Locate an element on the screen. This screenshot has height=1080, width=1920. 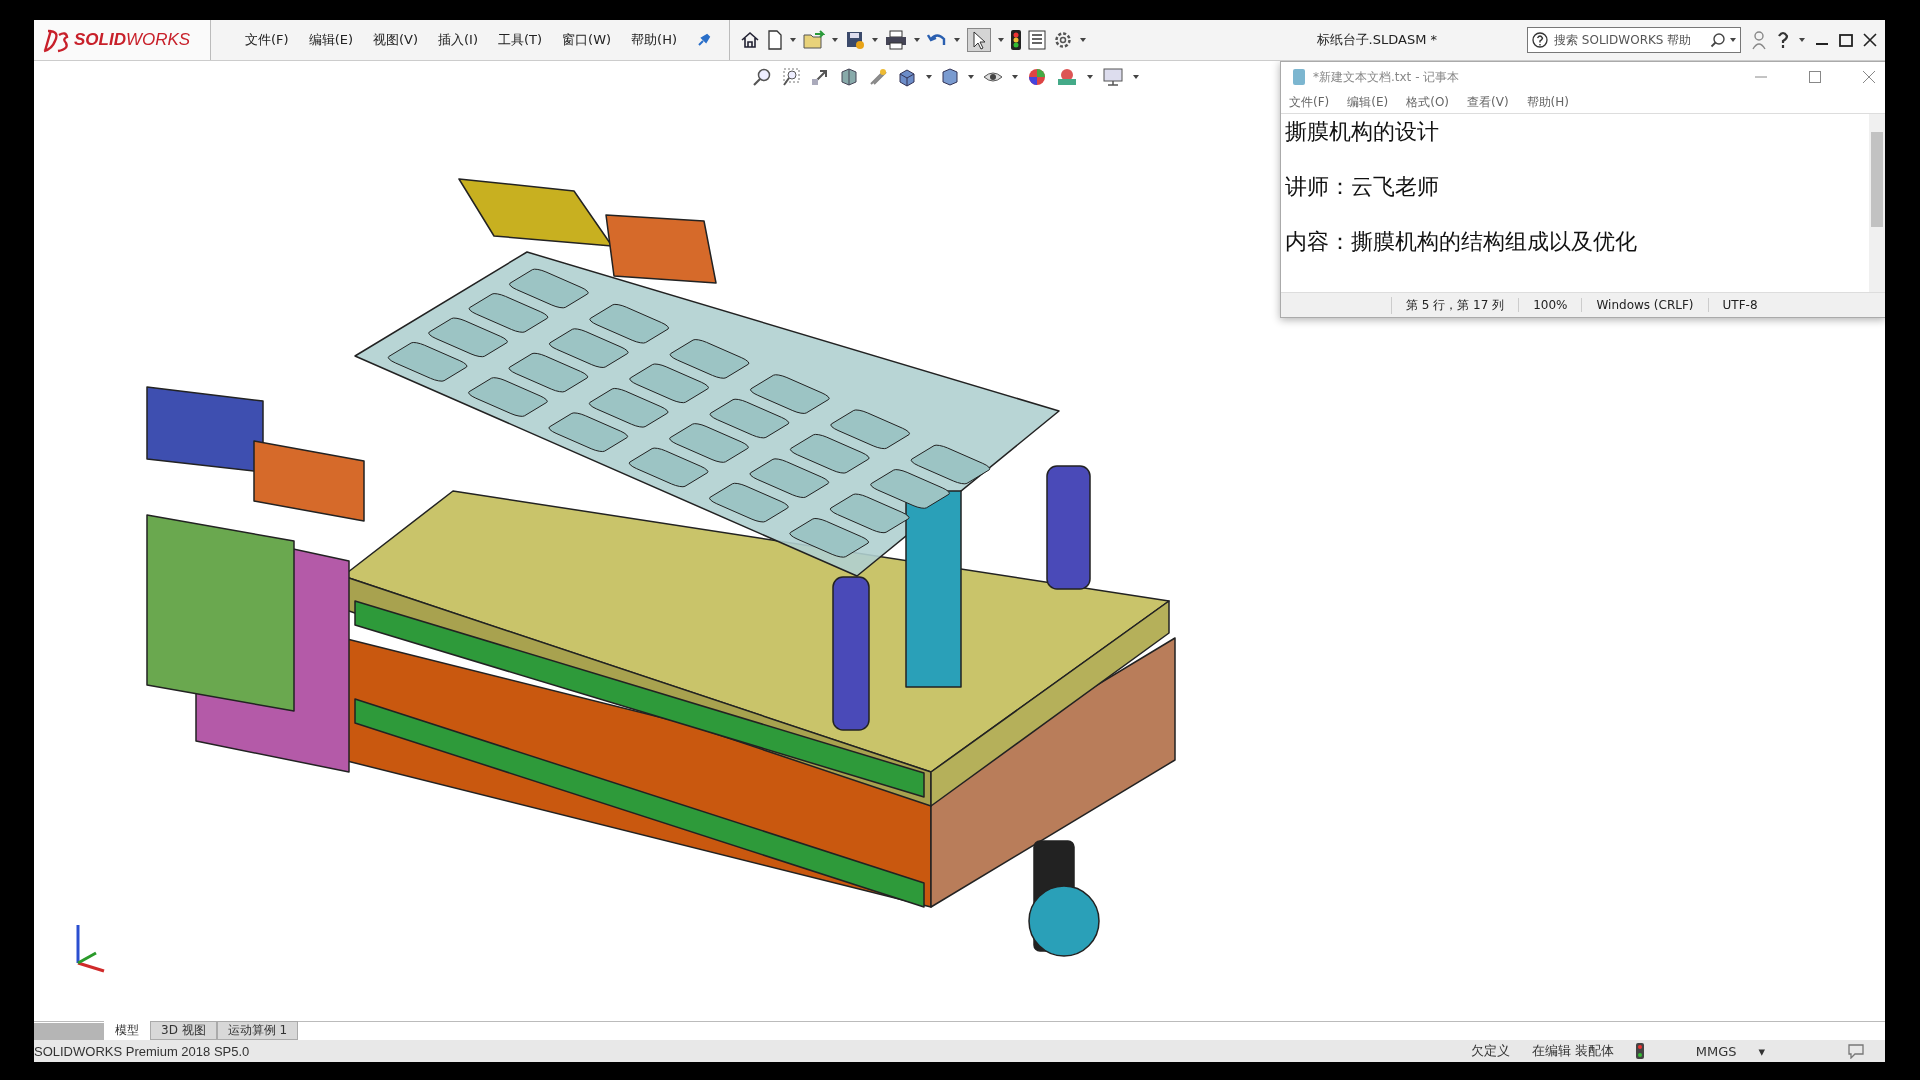
status-text: UTF-8 is located at coordinates (1739, 305).